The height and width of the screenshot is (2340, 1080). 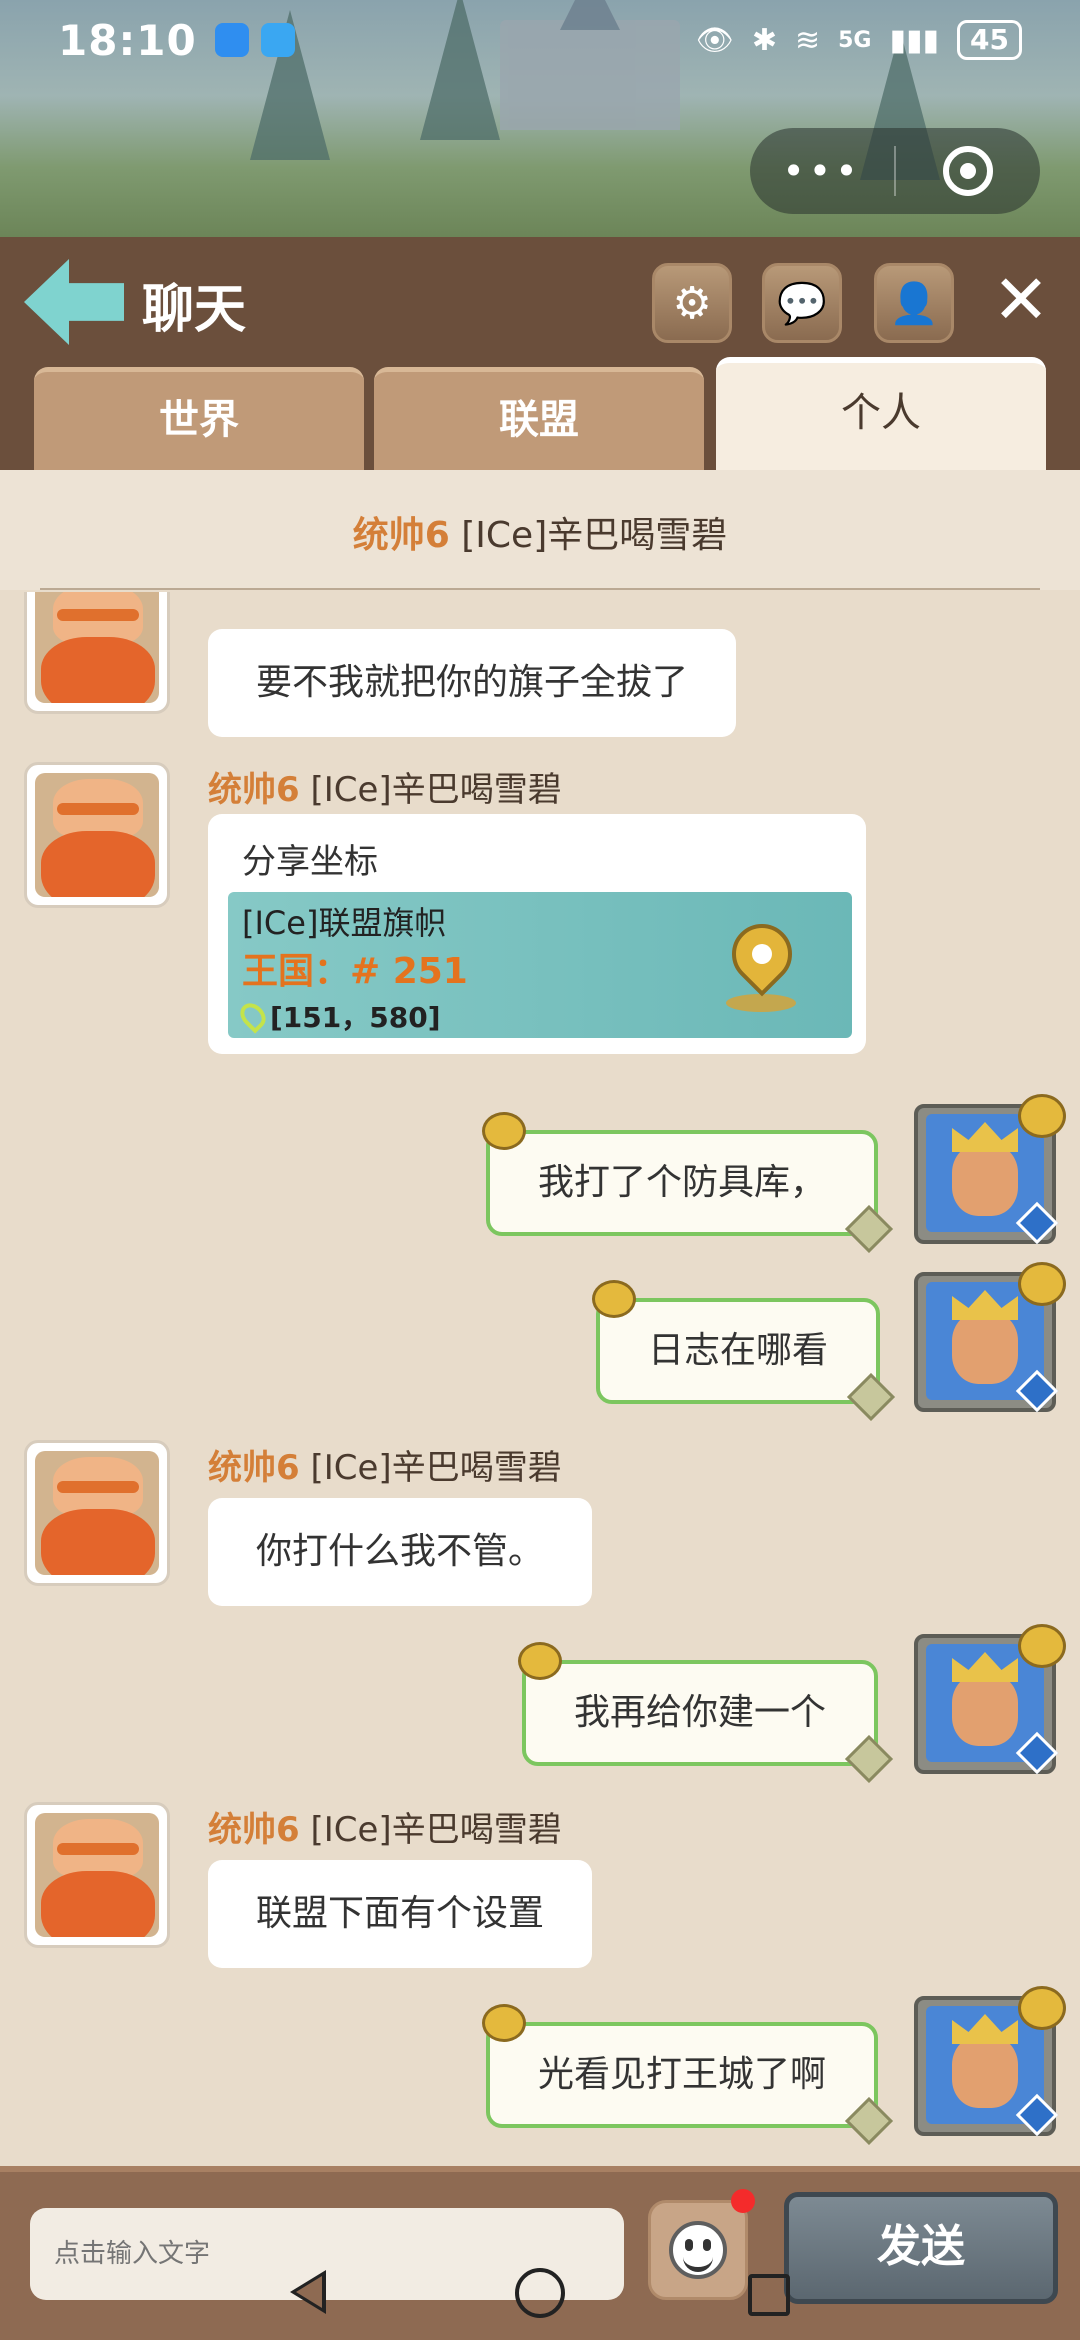 What do you see at coordinates (355, 971) in the screenshot?
I see `location-kingdom: 王国：# 251` at bounding box center [355, 971].